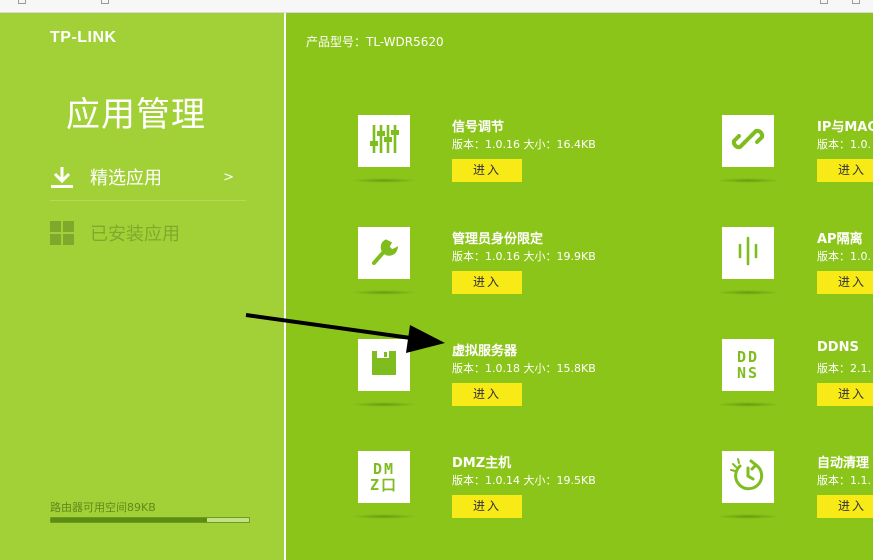 Image resolution: width=873 pixels, height=560 pixels. I want to click on app-tile-signal-adjust, so click(384, 141).